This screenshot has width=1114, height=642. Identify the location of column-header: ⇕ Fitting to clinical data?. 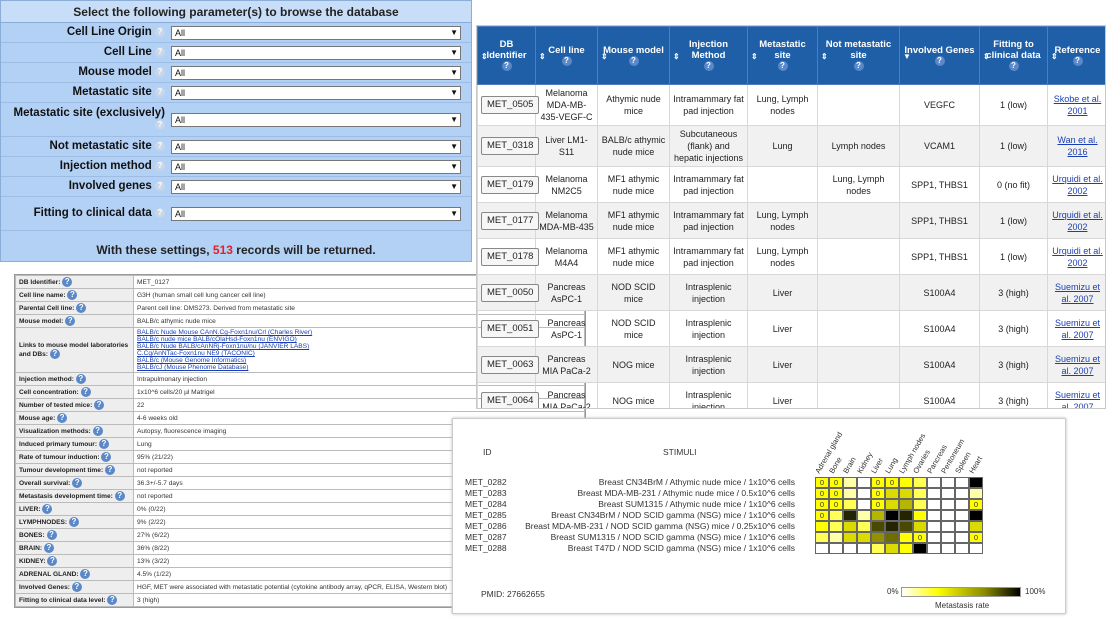
(1013, 55).